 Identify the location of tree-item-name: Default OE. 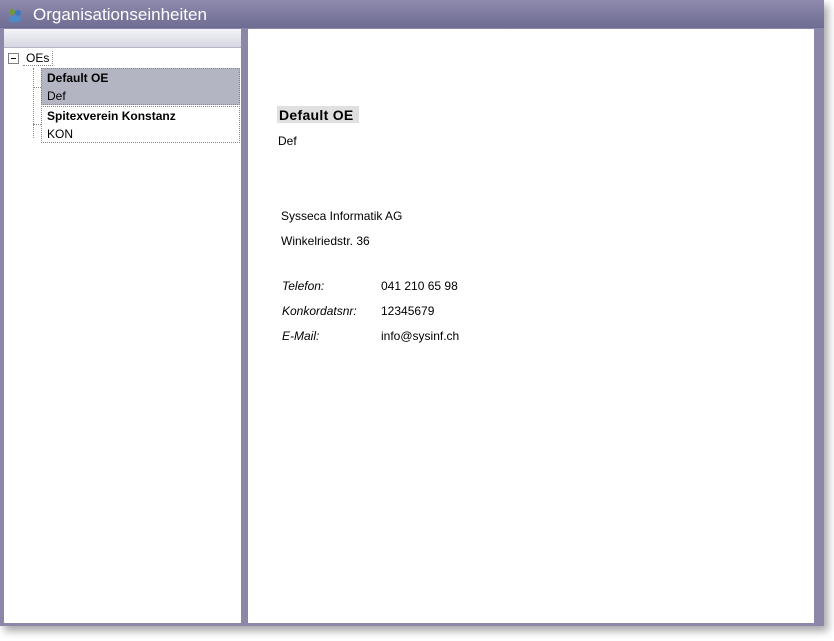
(78, 78).